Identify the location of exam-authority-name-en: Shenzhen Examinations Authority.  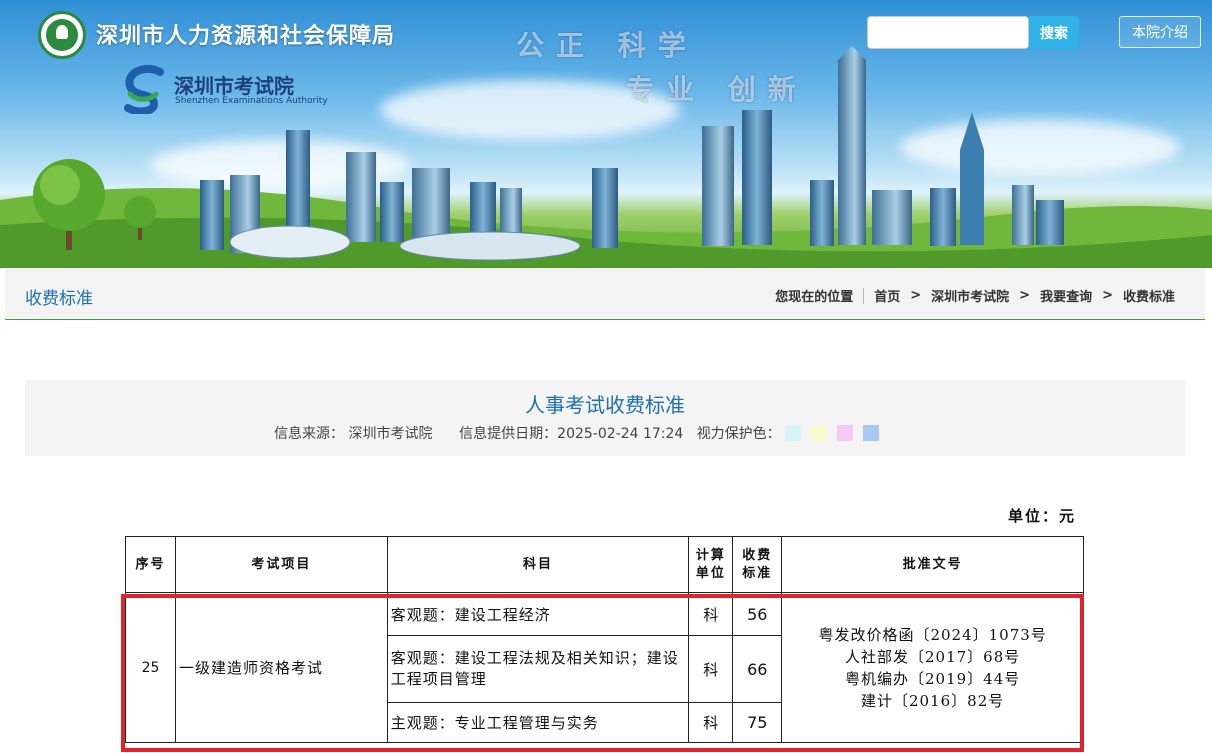
(251, 101).